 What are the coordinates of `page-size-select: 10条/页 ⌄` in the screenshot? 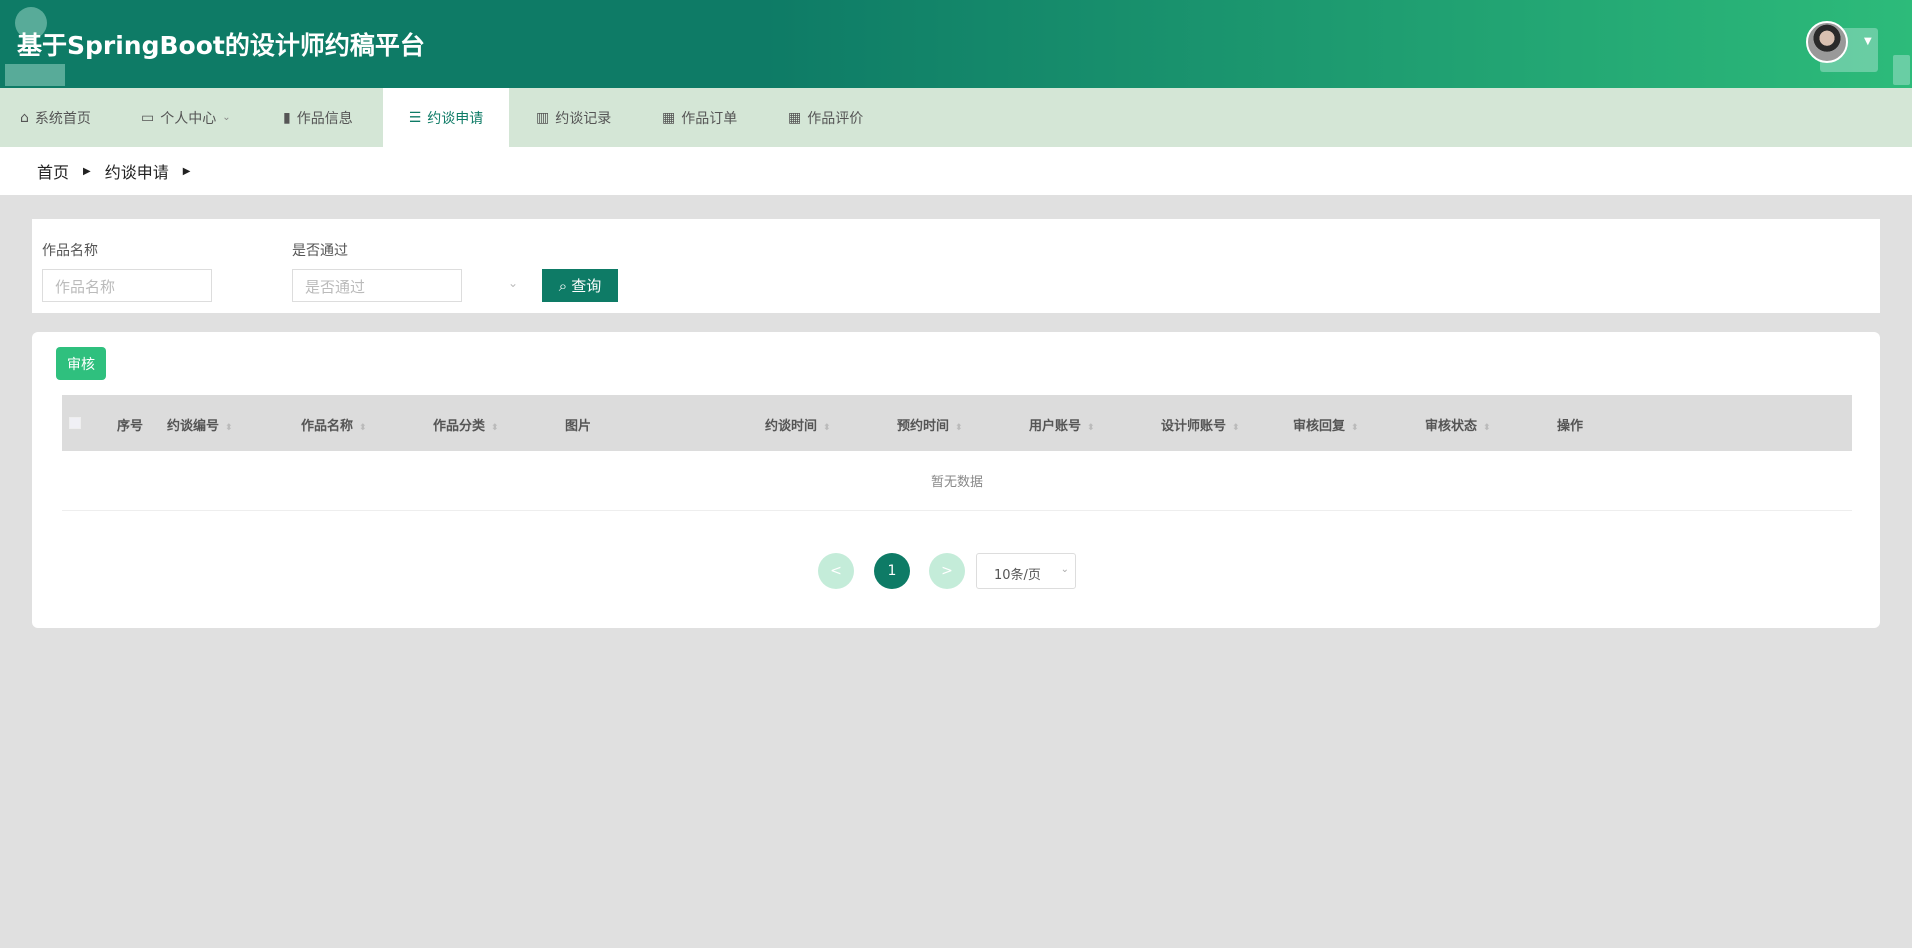 It's located at (1026, 571).